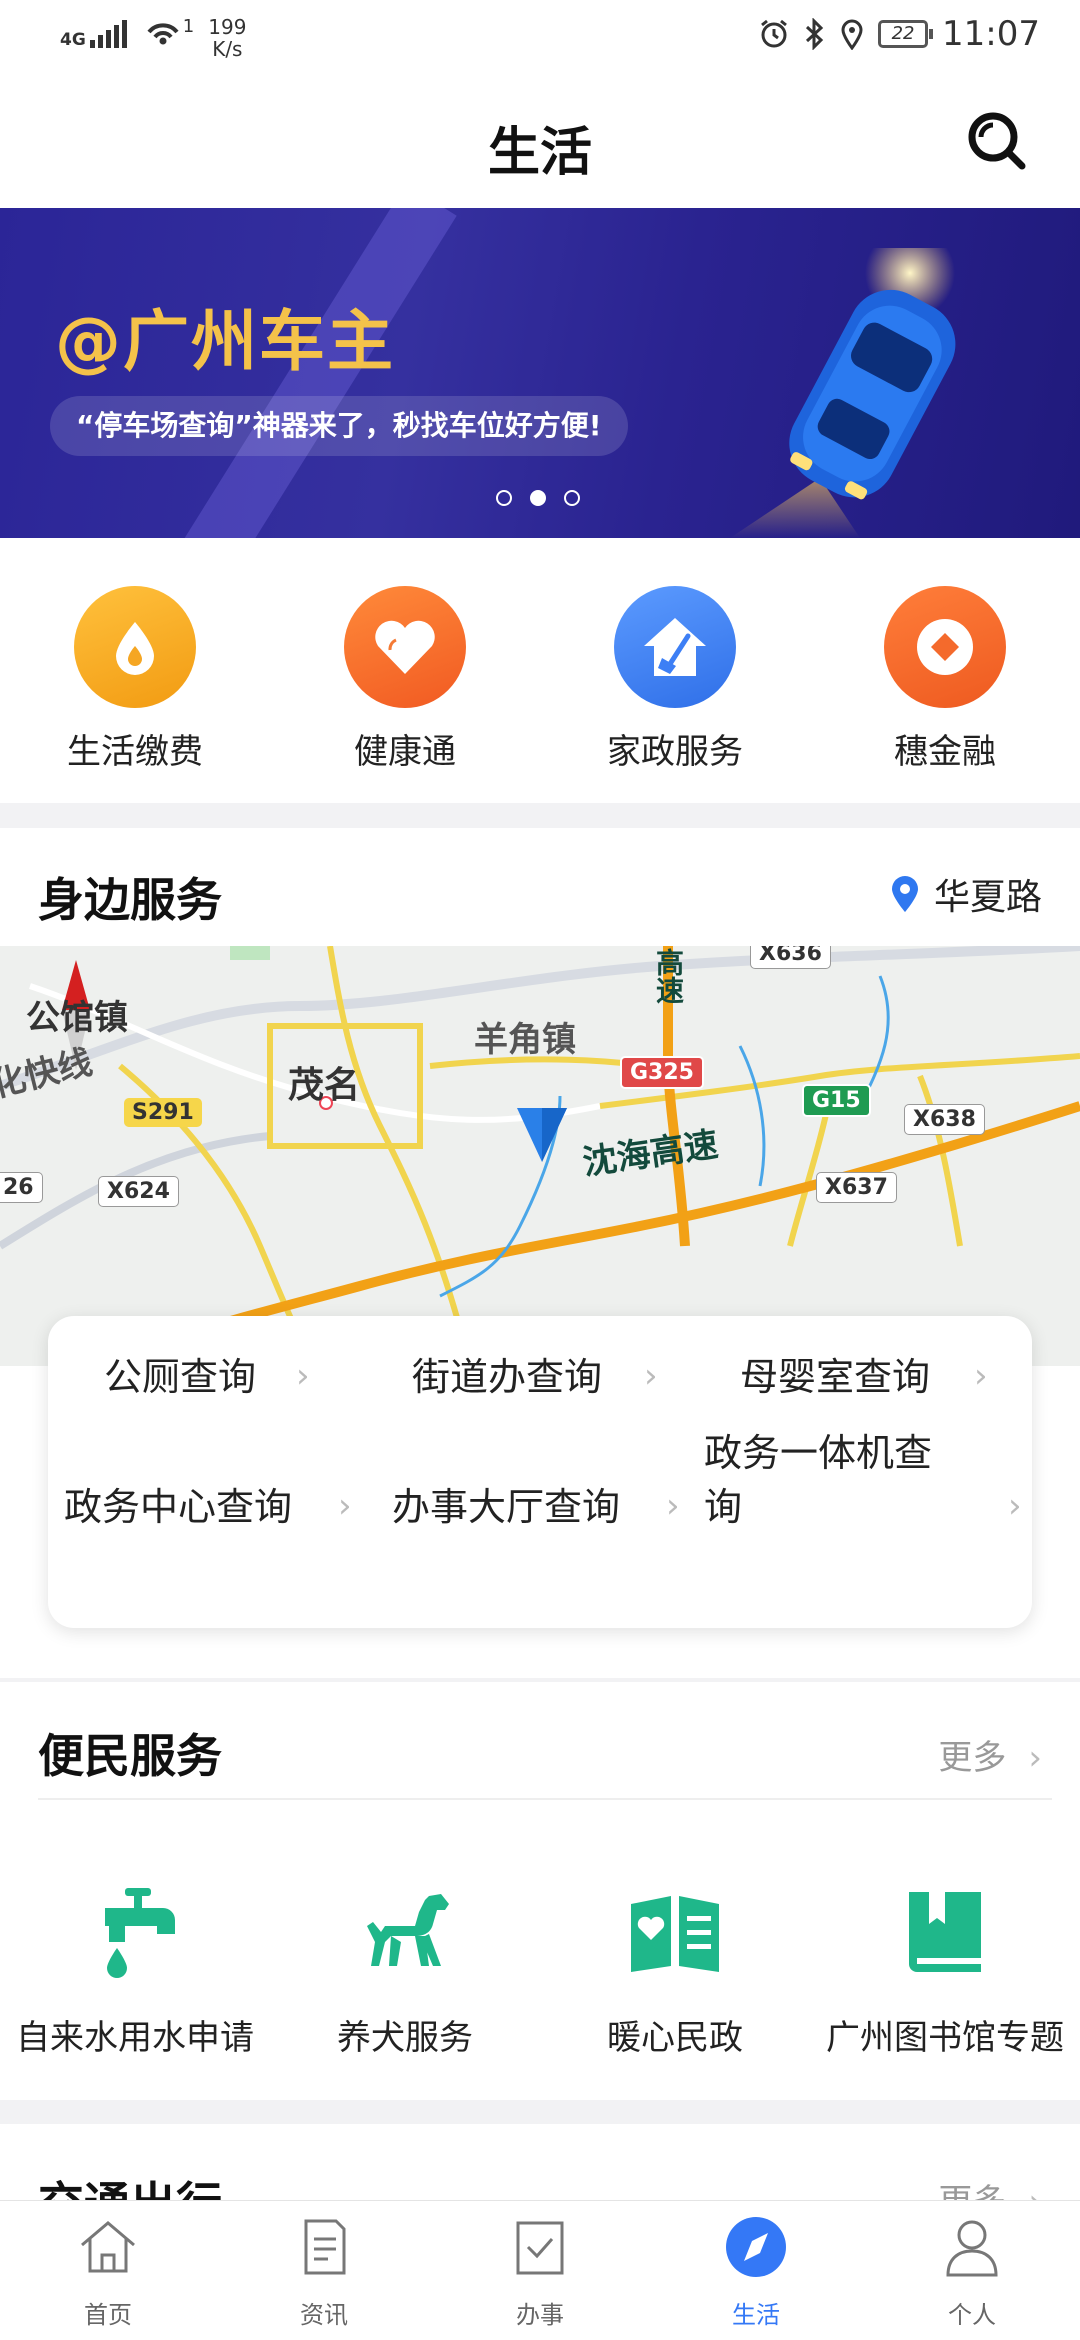 The height and width of the screenshot is (2340, 1080). Describe the element at coordinates (756, 2247) in the screenshot. I see `compass-icon` at that location.